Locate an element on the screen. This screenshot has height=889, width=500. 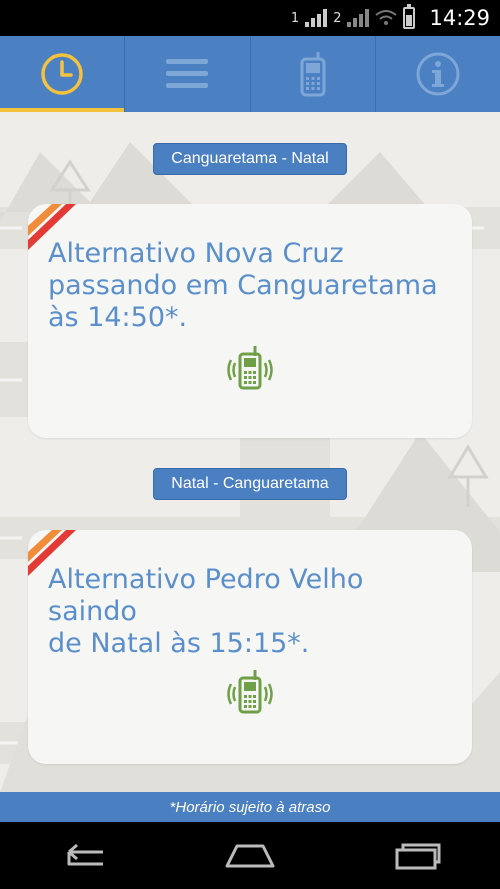
recent-apps-icon is located at coordinates (418, 856).